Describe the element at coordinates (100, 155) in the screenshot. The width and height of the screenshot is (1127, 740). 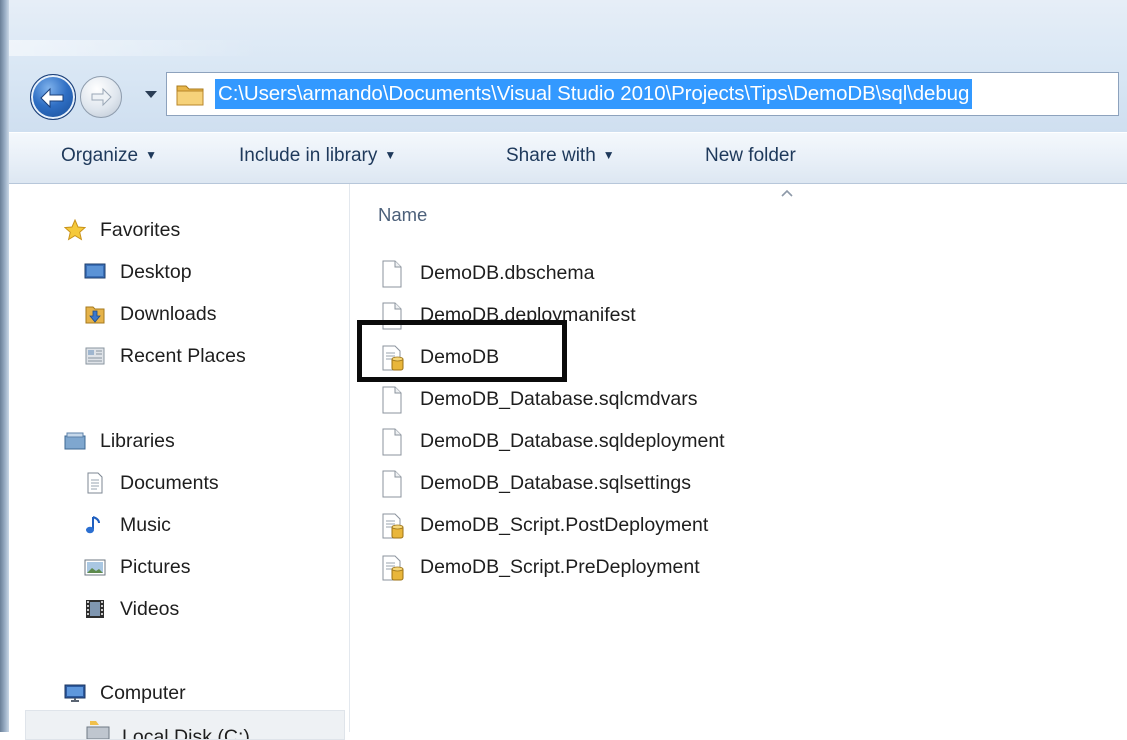
I see `organize-label: Organize` at that location.